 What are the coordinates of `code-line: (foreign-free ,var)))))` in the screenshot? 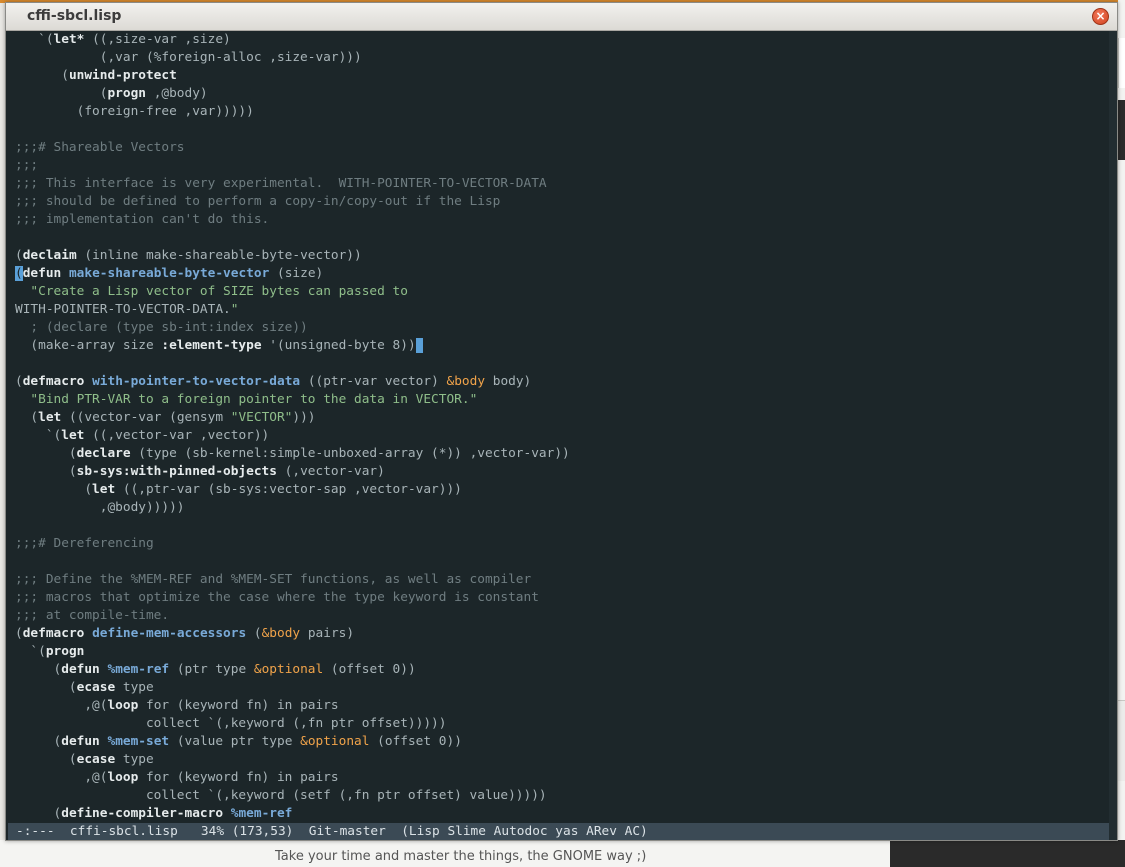 It's located at (134, 111).